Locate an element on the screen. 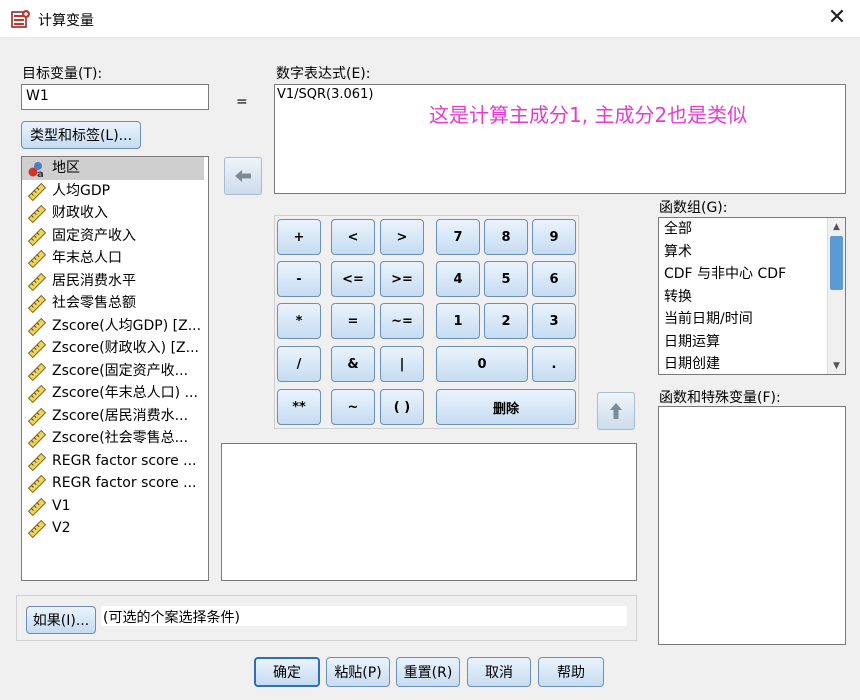 The height and width of the screenshot is (700, 860). operator-key: <= is located at coordinates (353, 279).